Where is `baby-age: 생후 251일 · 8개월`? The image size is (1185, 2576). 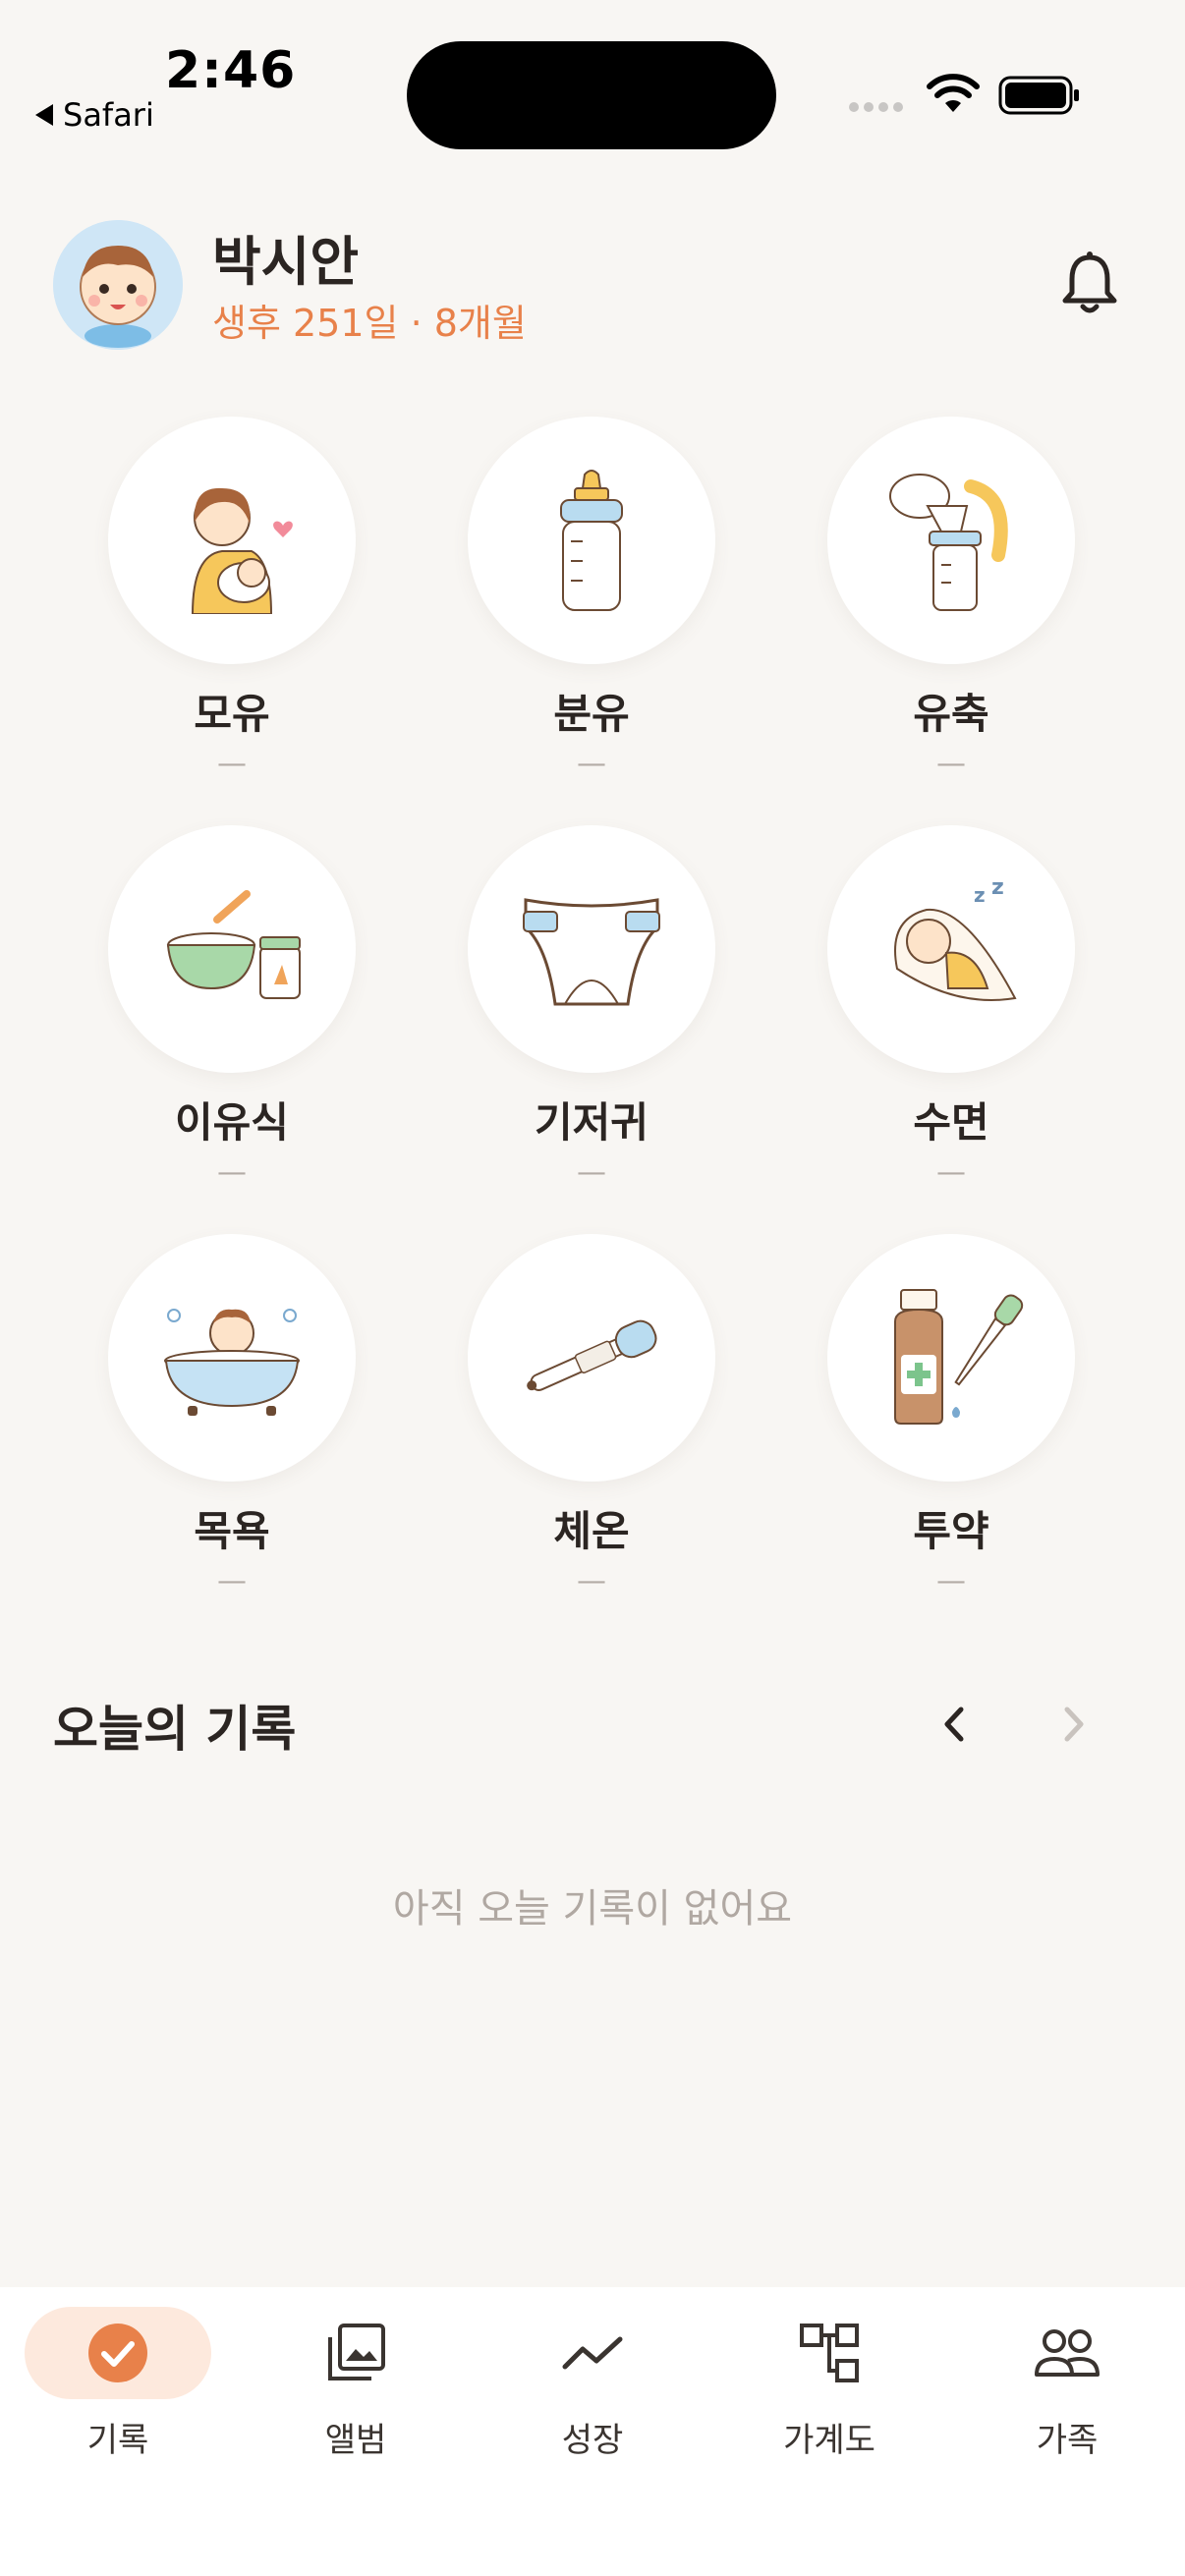 baby-age: 생후 251일 · 8개월 is located at coordinates (370, 323).